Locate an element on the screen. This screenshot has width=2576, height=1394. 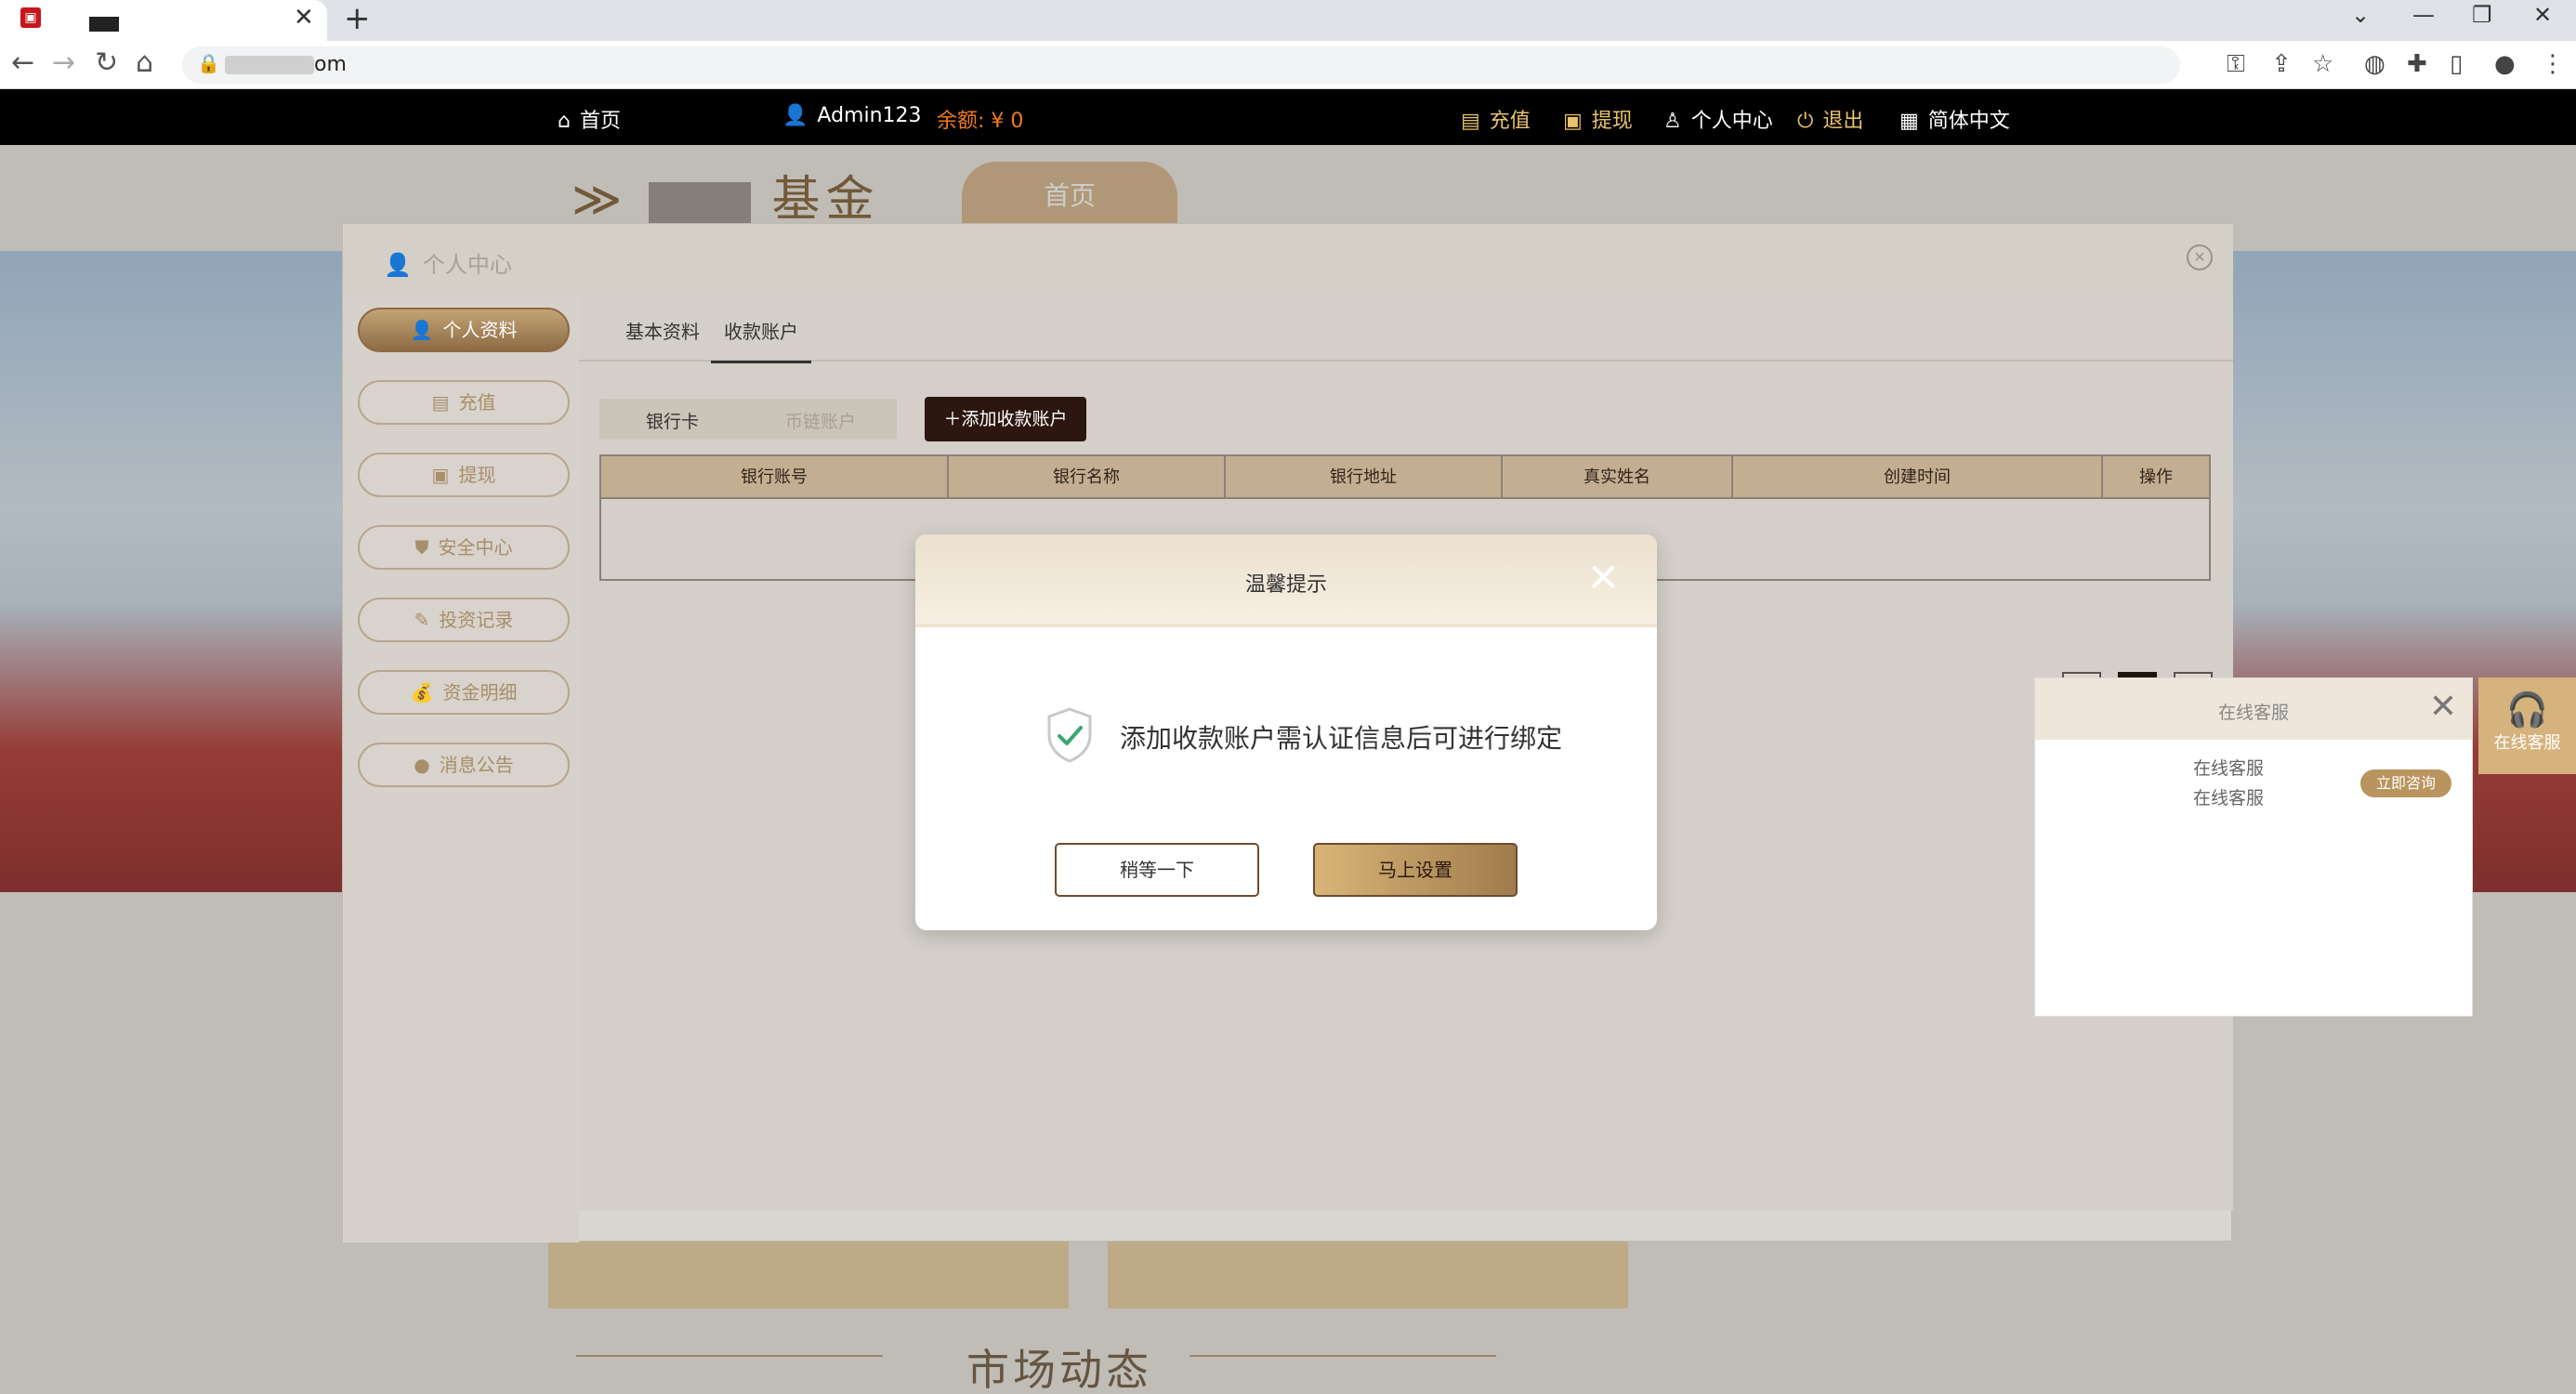
content-tabs: 基本资料 收款账户 is located at coordinates (1406, 329).